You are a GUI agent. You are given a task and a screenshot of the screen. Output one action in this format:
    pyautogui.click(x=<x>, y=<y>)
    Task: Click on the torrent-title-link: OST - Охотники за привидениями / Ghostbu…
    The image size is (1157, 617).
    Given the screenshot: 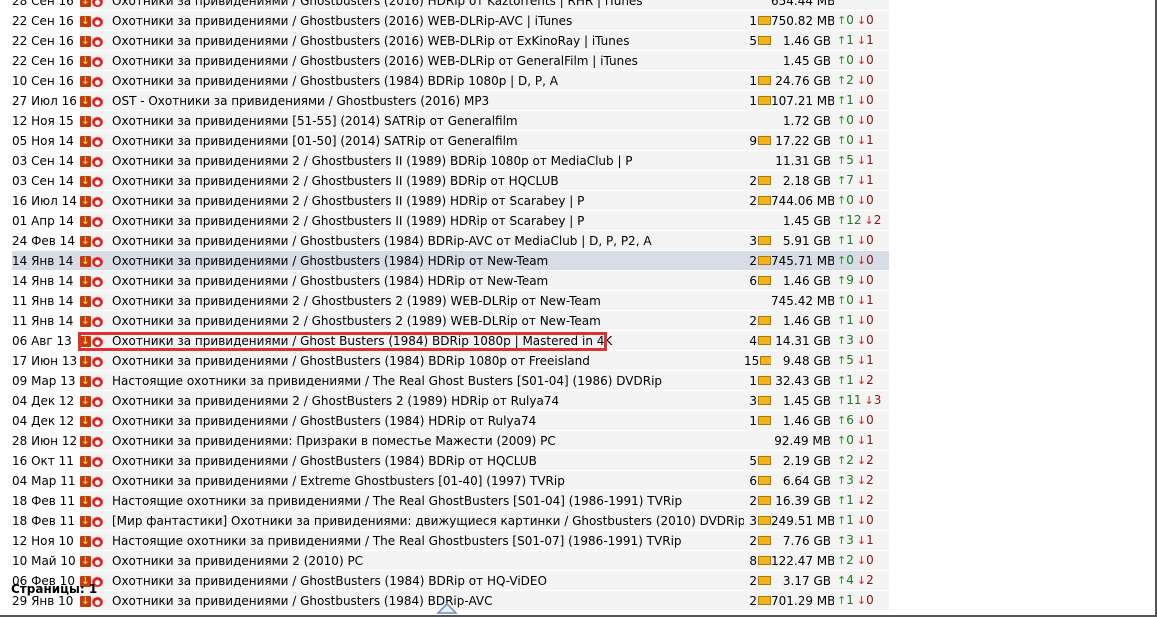 What is the action you would take?
    pyautogui.click(x=300, y=101)
    